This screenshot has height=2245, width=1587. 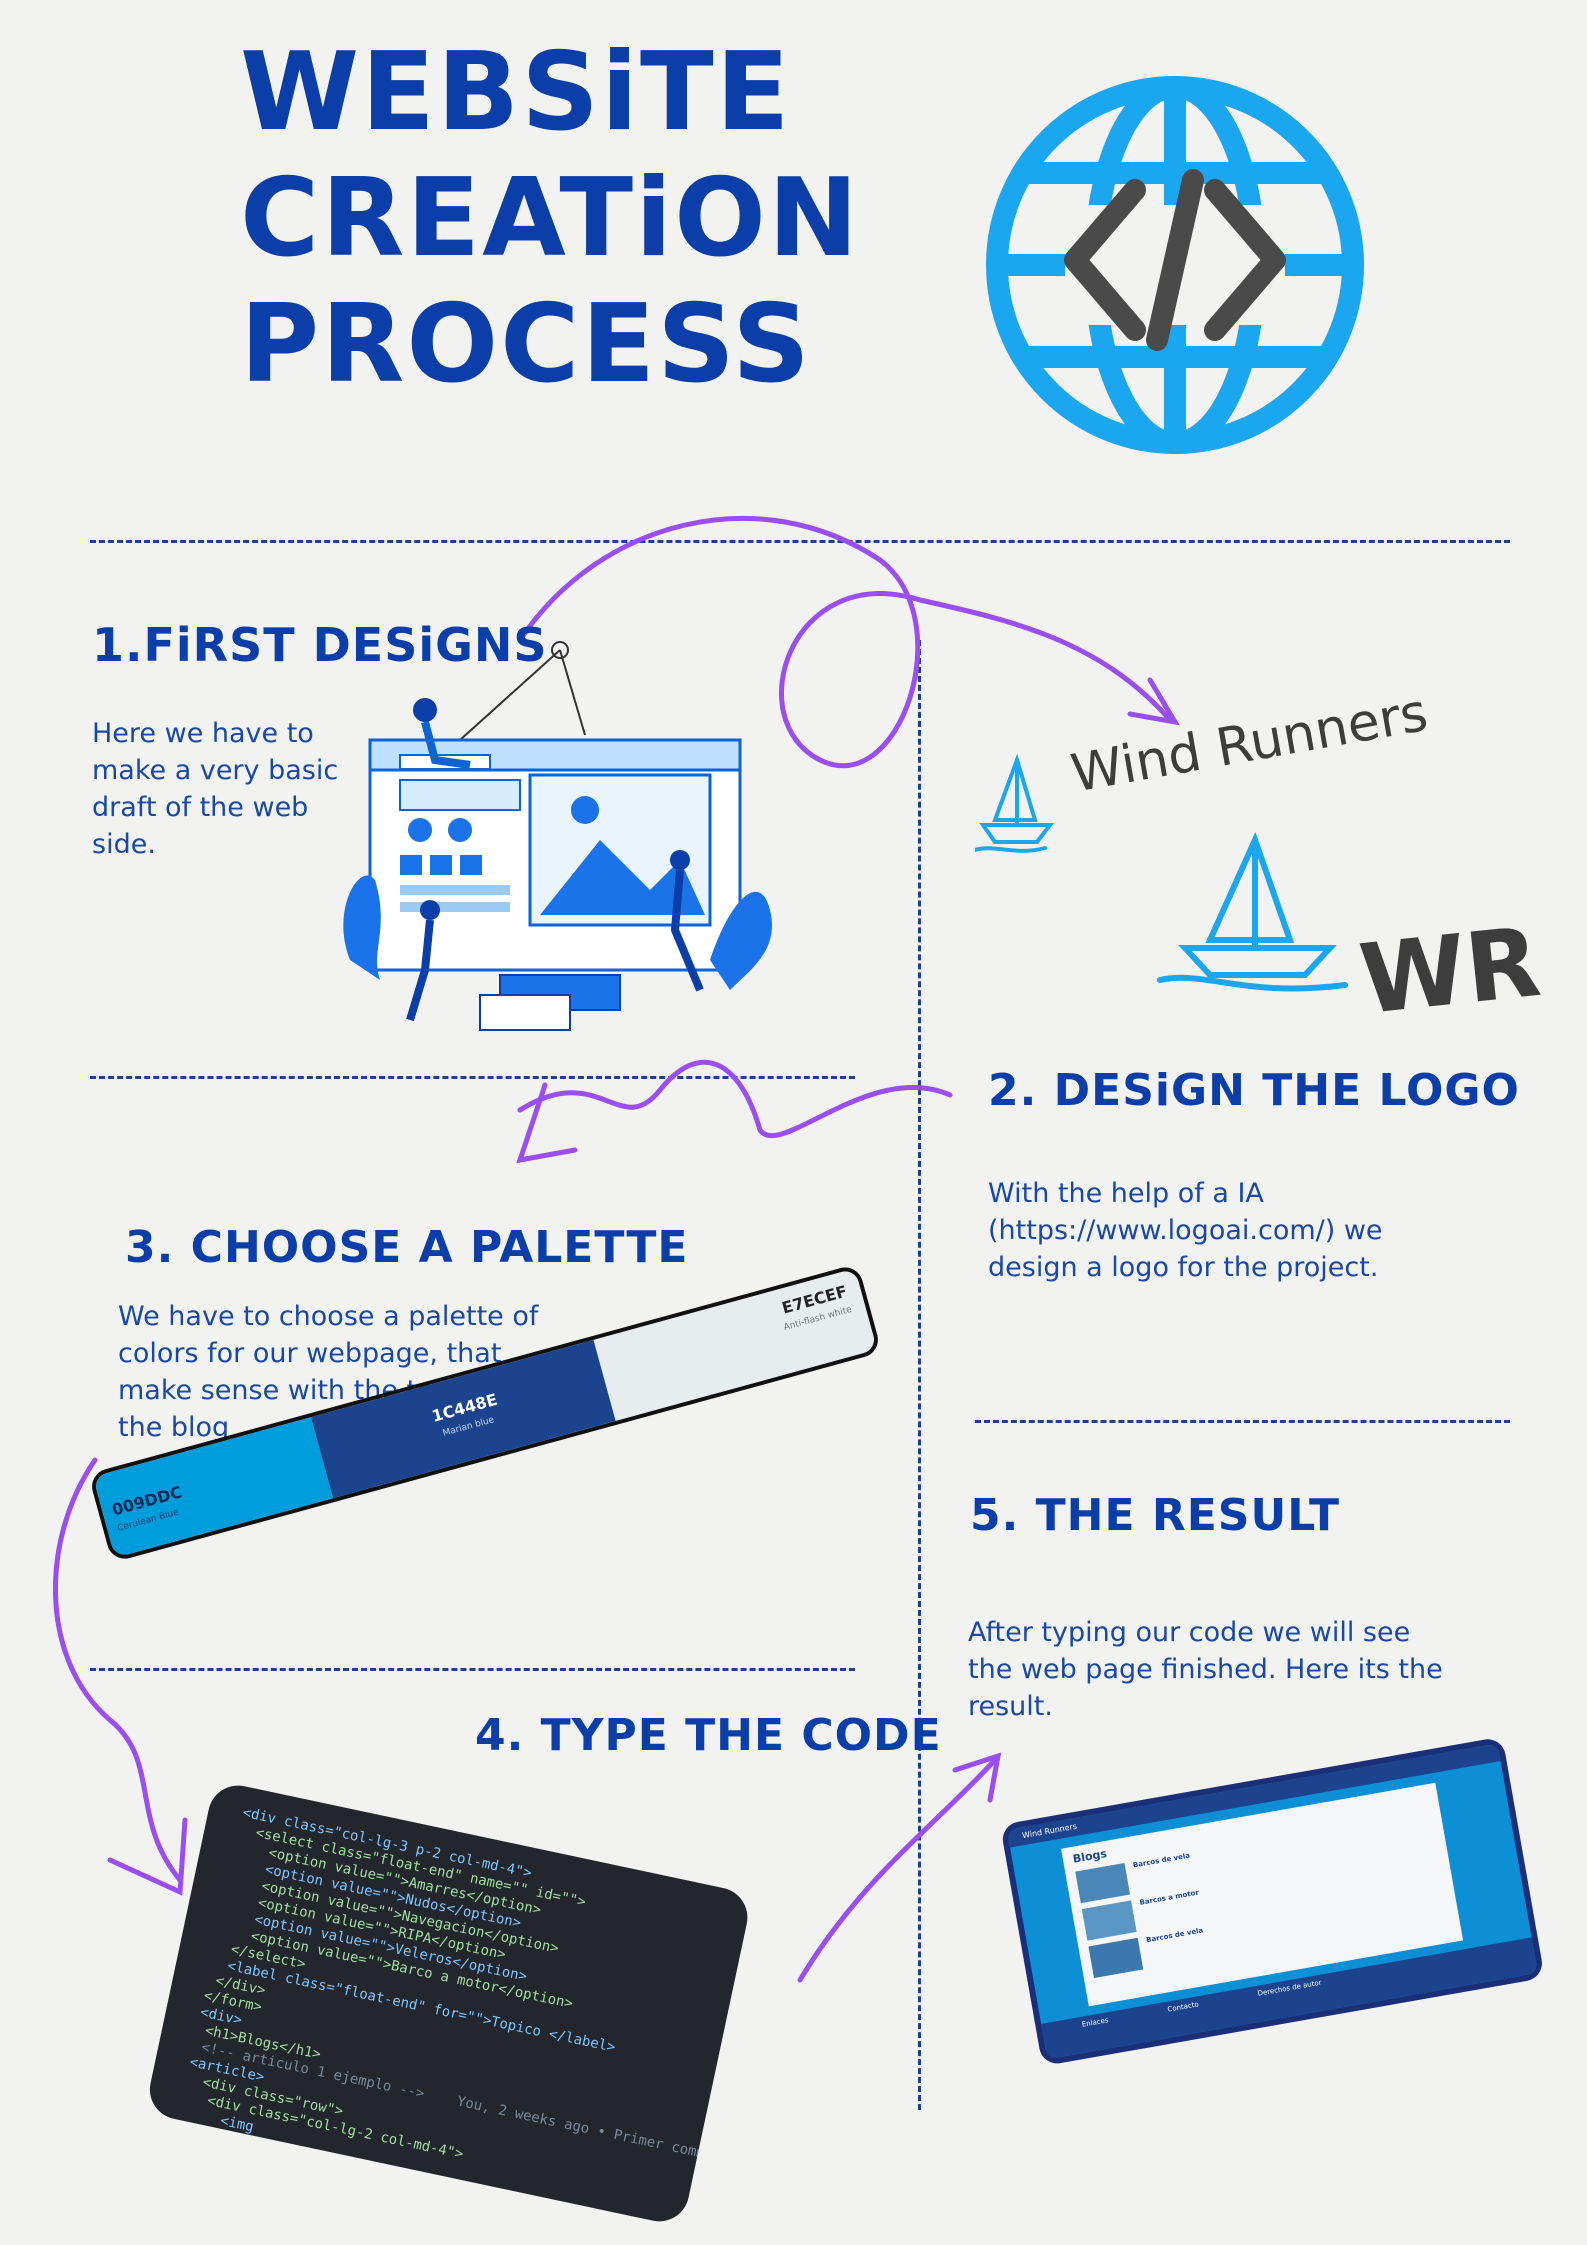 What do you see at coordinates (1015, 803) in the screenshot?
I see `sailboat-logo-icon` at bounding box center [1015, 803].